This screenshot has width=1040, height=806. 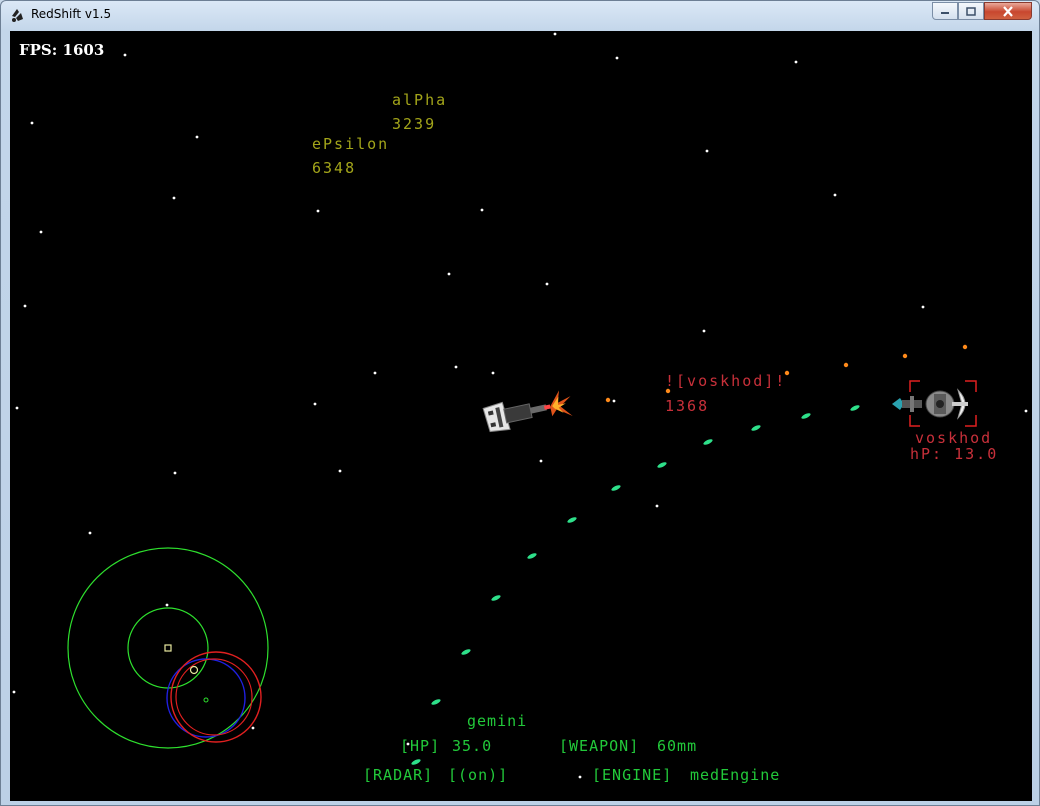 I want to click on planet-alpha-distance: 3239, so click(x=414, y=124).